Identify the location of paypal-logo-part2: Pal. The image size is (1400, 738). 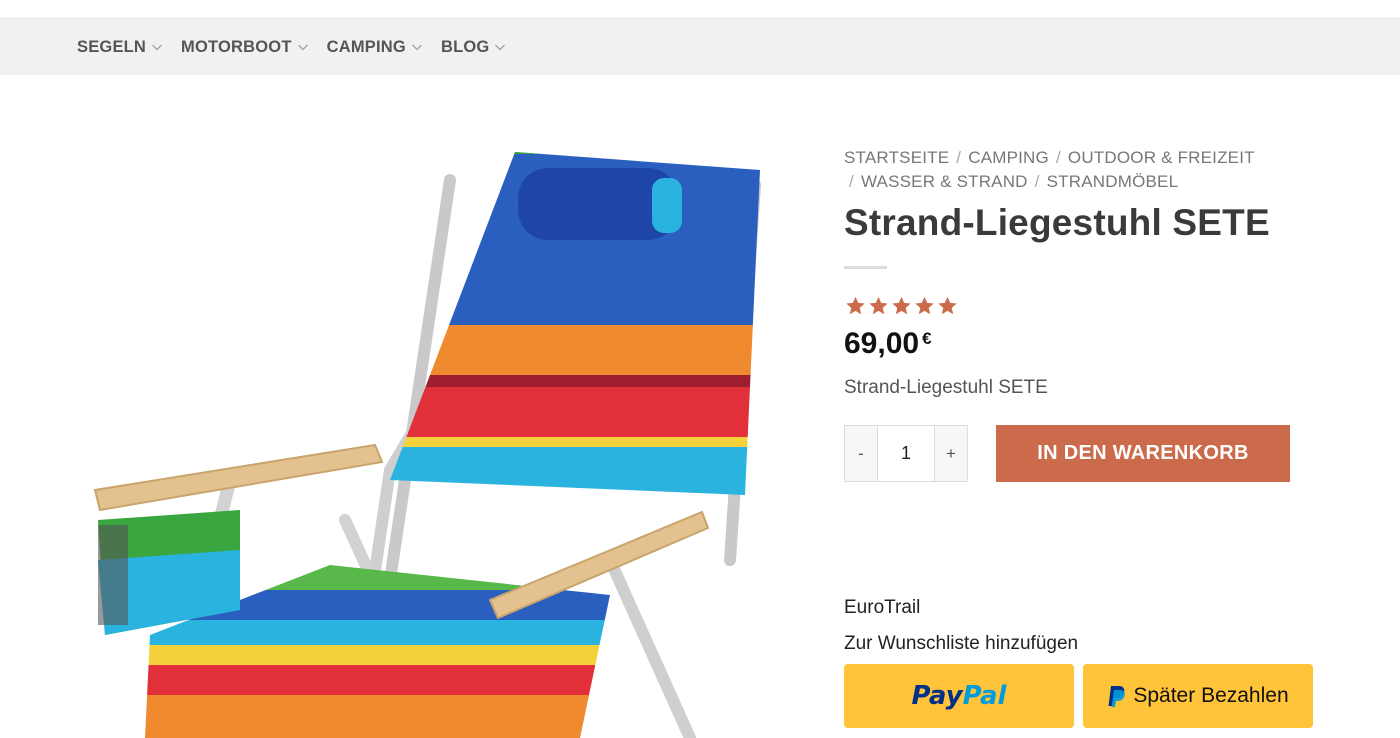
(984, 696).